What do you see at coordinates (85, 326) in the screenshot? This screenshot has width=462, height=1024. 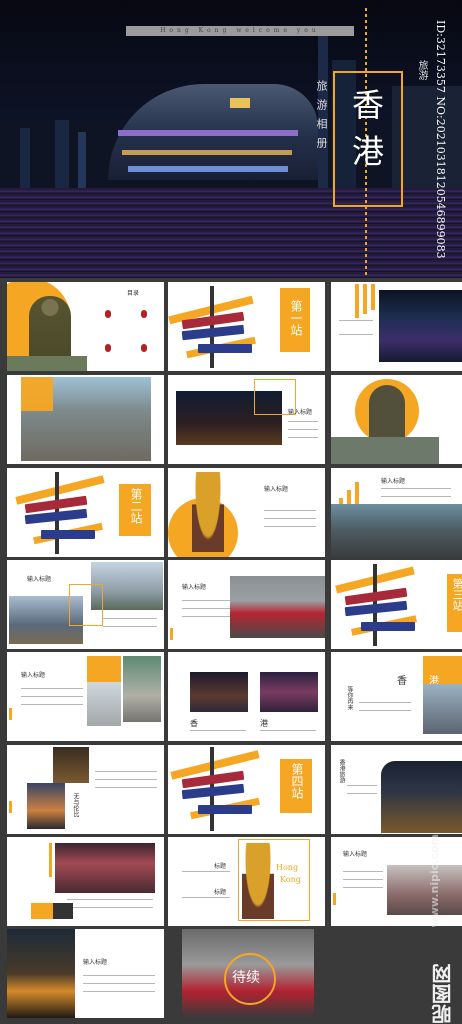 I see `slide-toc: 目录` at bounding box center [85, 326].